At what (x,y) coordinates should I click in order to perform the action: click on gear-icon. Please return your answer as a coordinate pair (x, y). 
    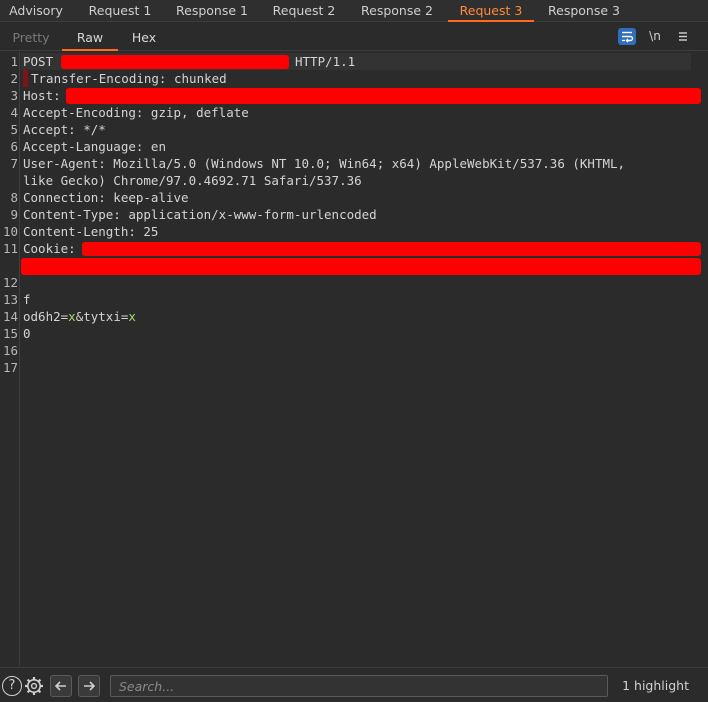
    Looking at the image, I should click on (34, 686).